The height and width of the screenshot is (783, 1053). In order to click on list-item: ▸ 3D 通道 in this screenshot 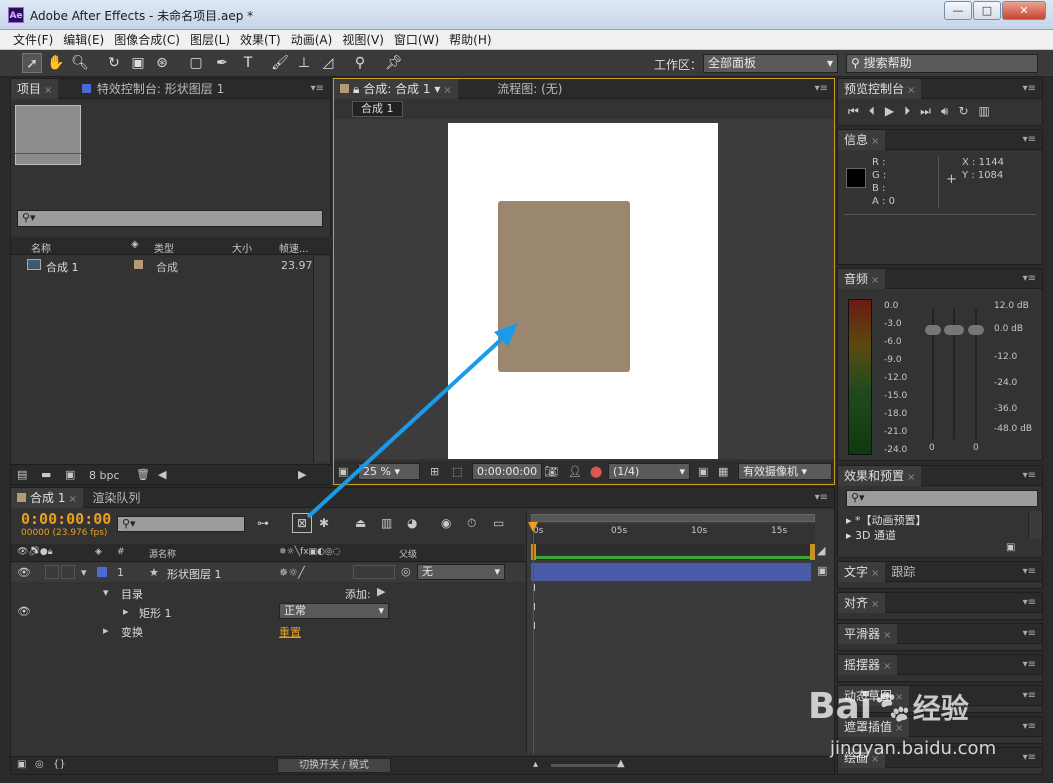, I will do `click(886, 535)`.